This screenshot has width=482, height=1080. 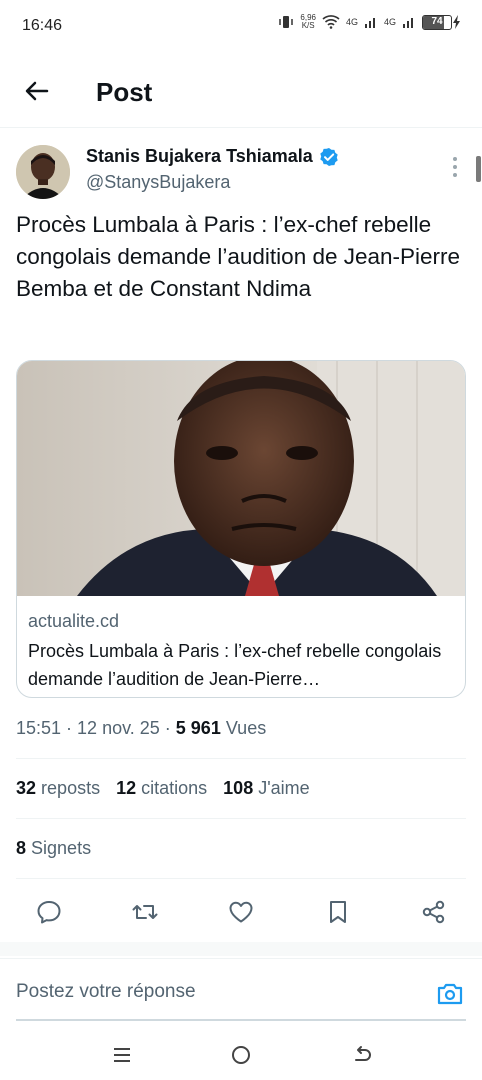 I want to click on like-icon, so click(x=241, y=912).